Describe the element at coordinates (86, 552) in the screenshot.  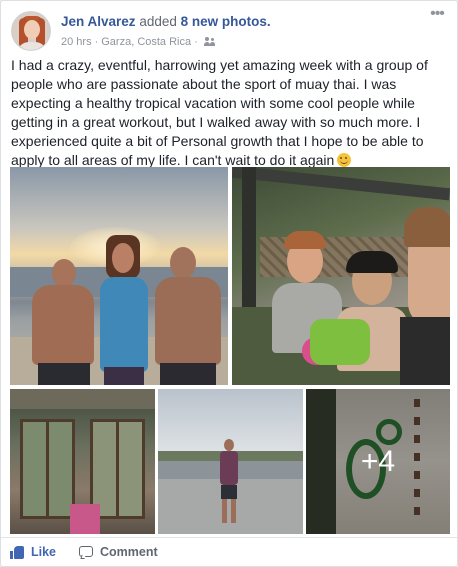
I see `comment-bubble-icon` at that location.